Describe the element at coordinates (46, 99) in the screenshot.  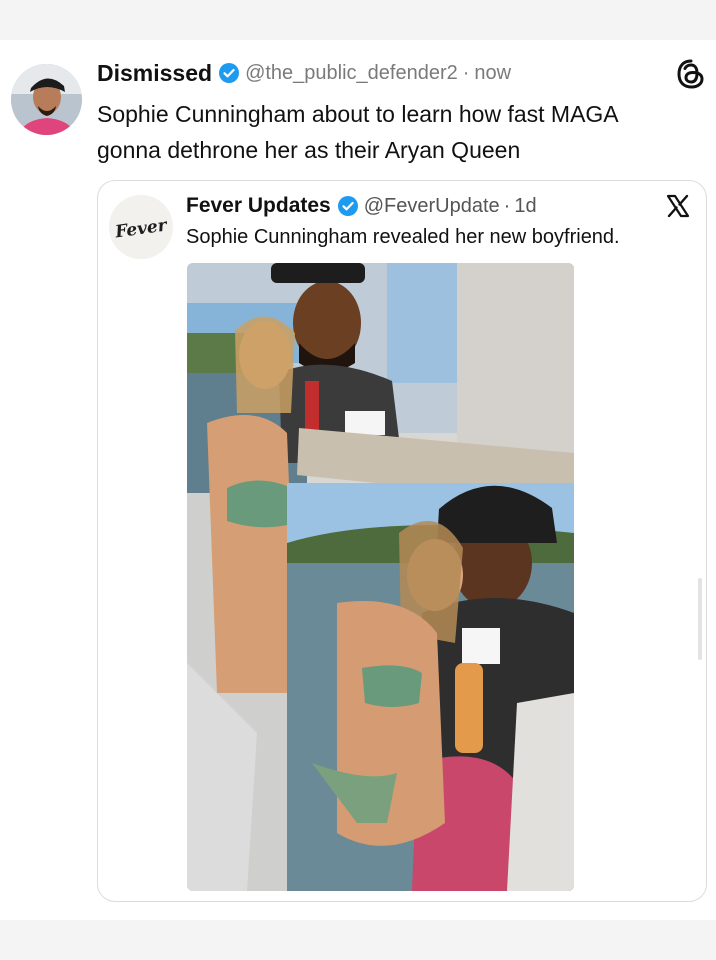
I see `author-avatar` at that location.